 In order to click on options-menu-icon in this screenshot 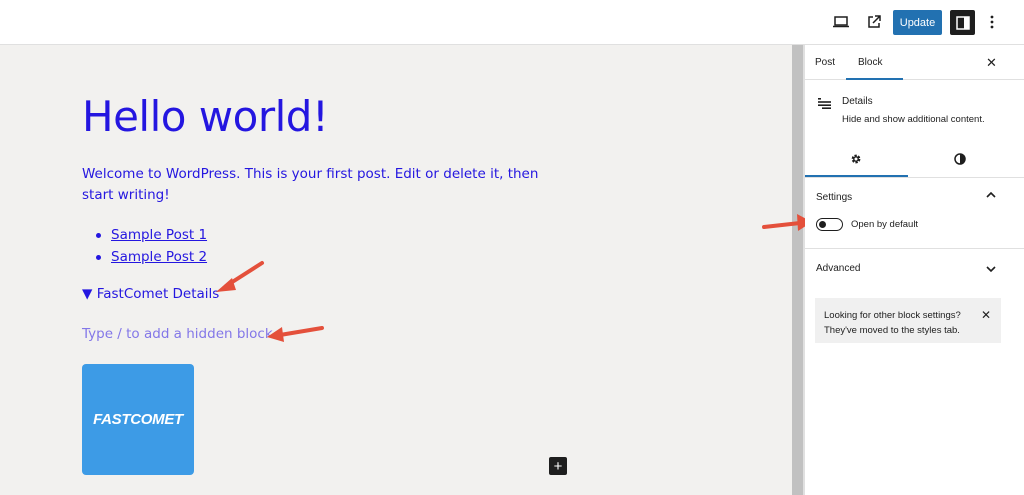, I will do `click(992, 22)`.